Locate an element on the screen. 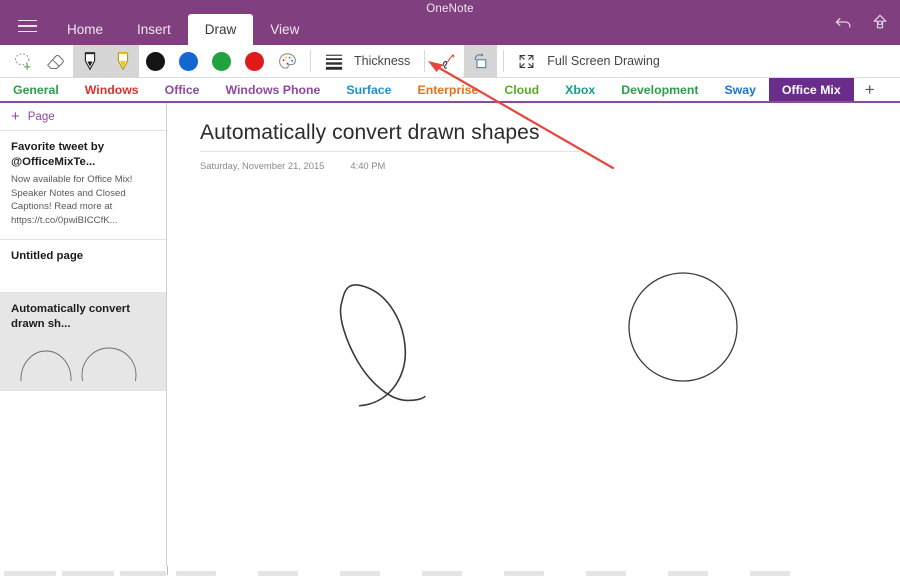 The height and width of the screenshot is (580, 900). title-bar-actions is located at coordinates (862, 22).